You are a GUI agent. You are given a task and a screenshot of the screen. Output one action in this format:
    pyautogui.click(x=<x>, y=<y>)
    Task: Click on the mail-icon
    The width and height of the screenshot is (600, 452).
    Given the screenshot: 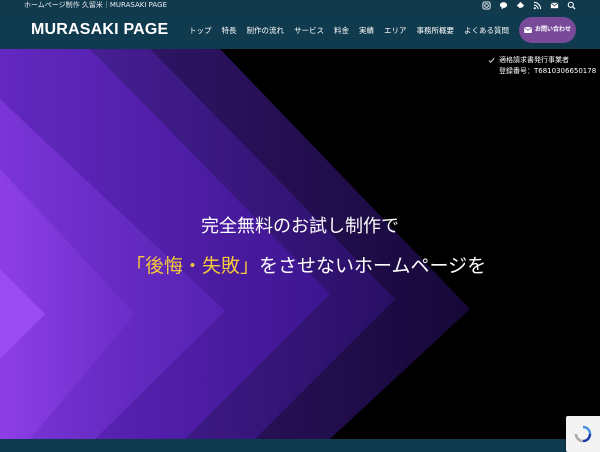 What is the action you would take?
    pyautogui.click(x=554, y=5)
    